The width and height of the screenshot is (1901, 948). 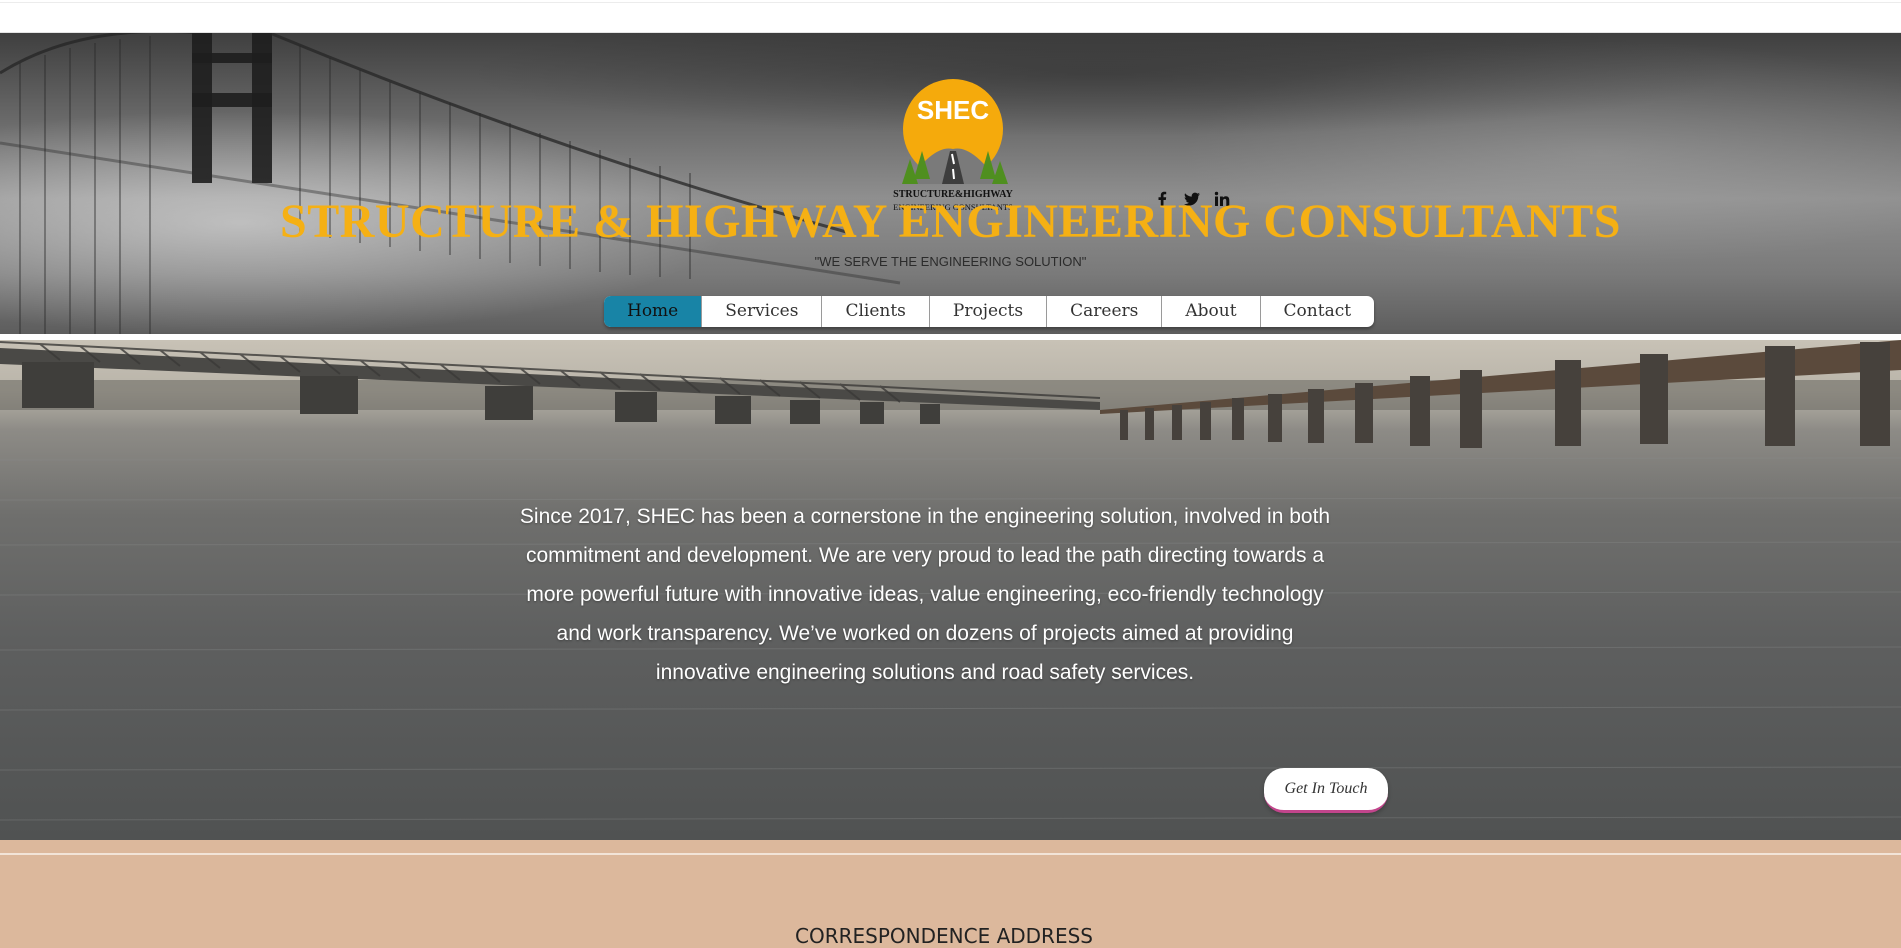 I want to click on nav-projects: Projects, so click(x=989, y=311).